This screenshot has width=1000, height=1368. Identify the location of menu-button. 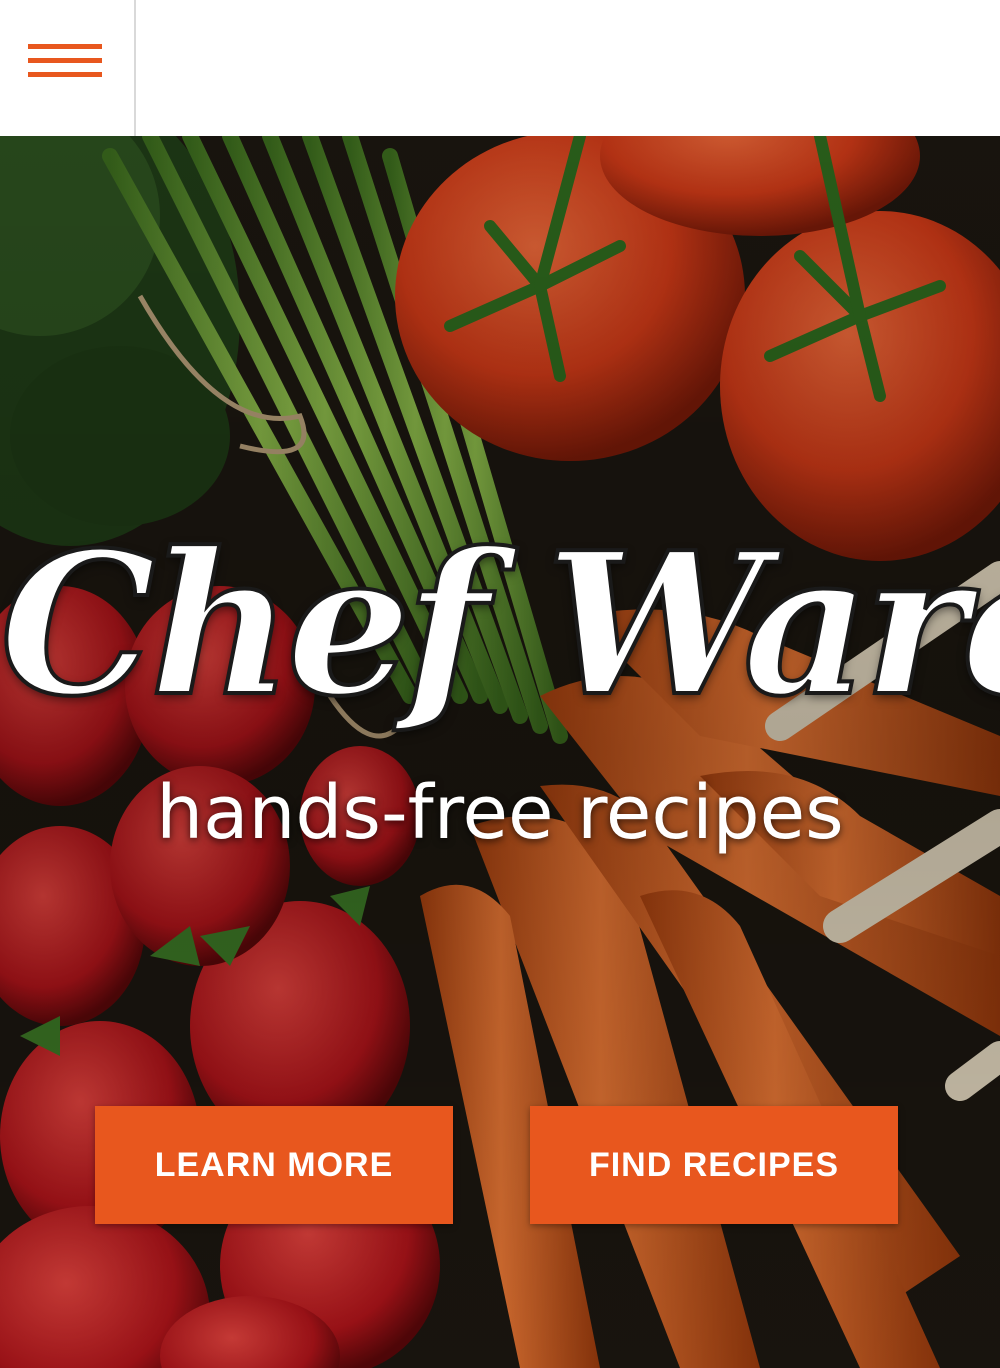
(68, 68).